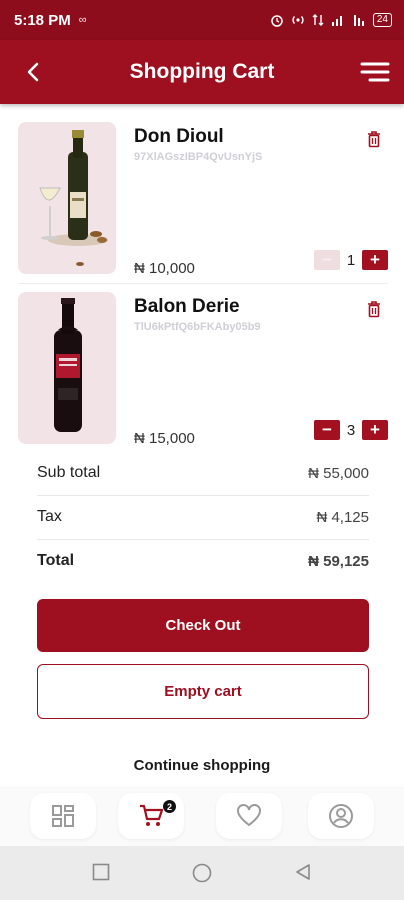  I want to click on quantity-stepper: − 1 +, so click(351, 260).